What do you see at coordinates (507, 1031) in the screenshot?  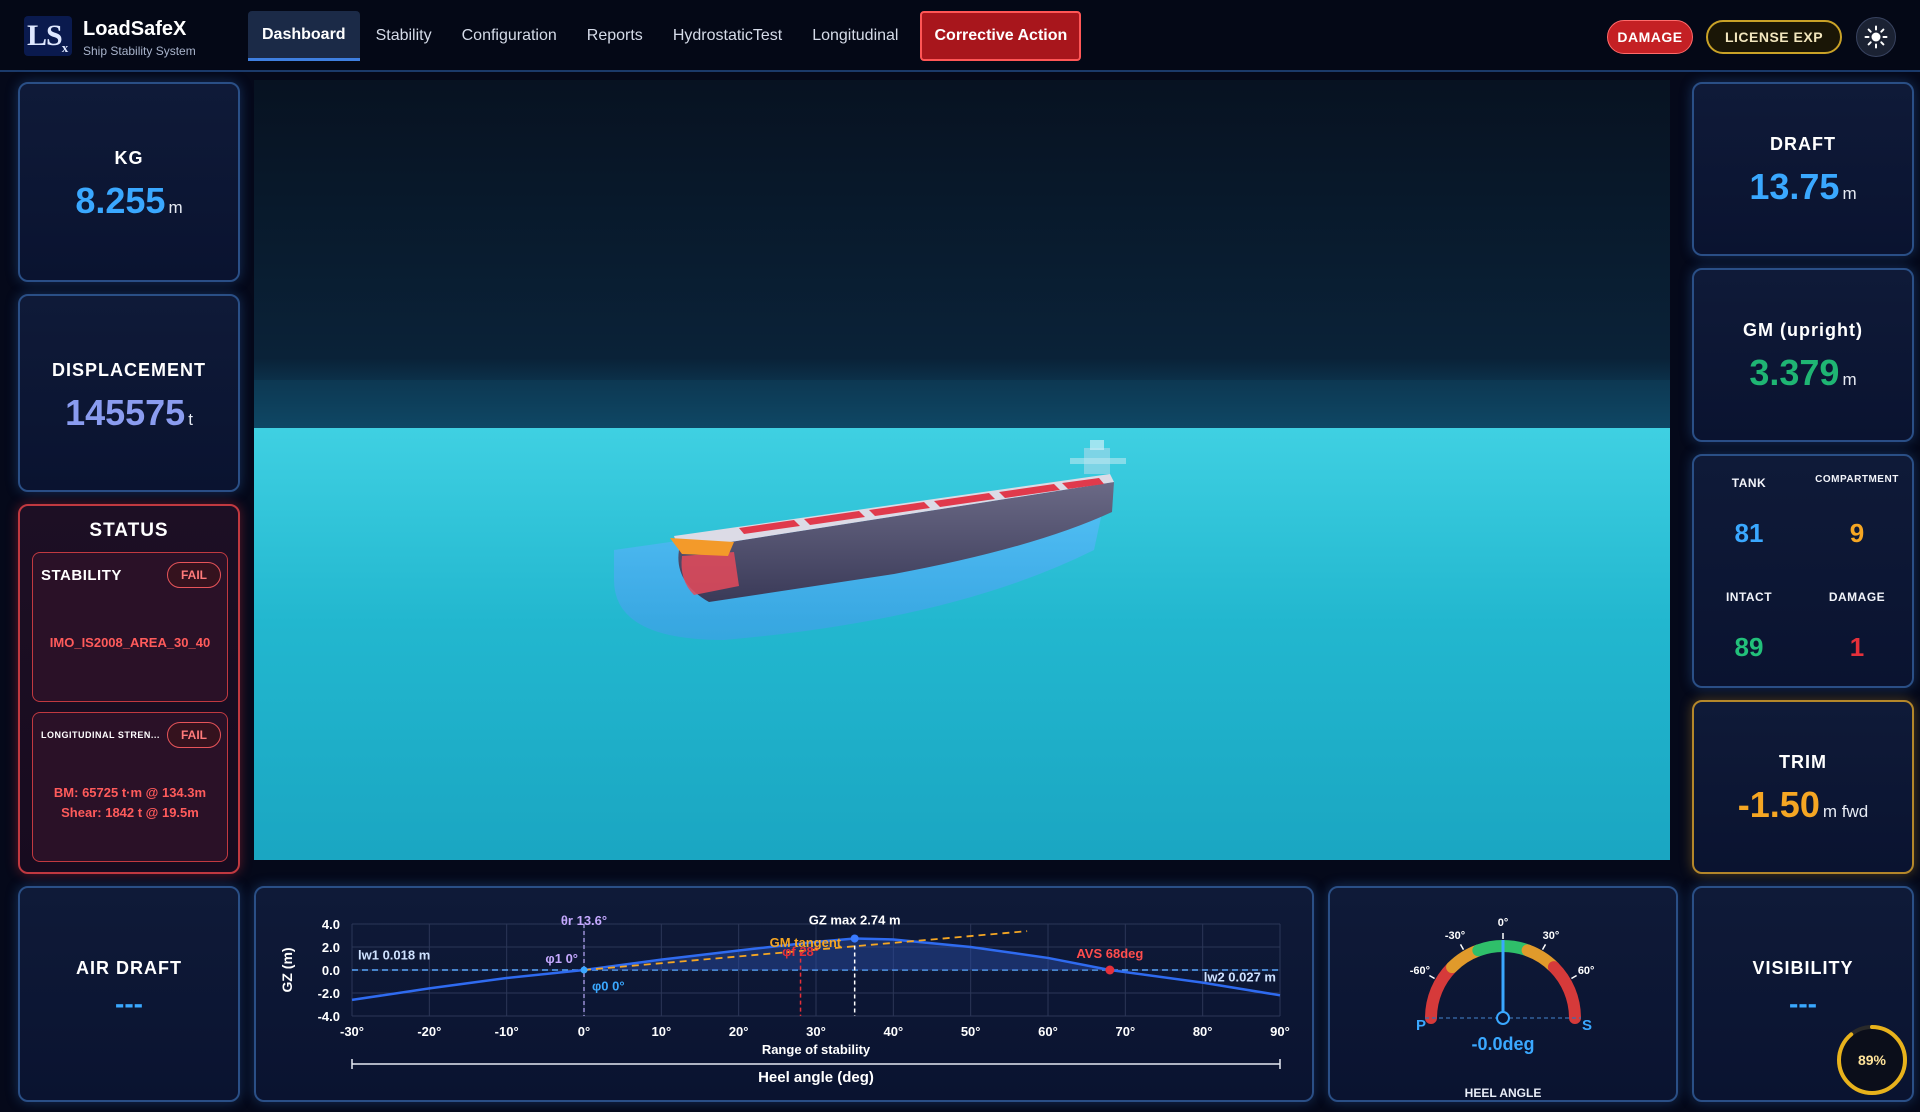 I see `gz-x-tick-label: -10°` at bounding box center [507, 1031].